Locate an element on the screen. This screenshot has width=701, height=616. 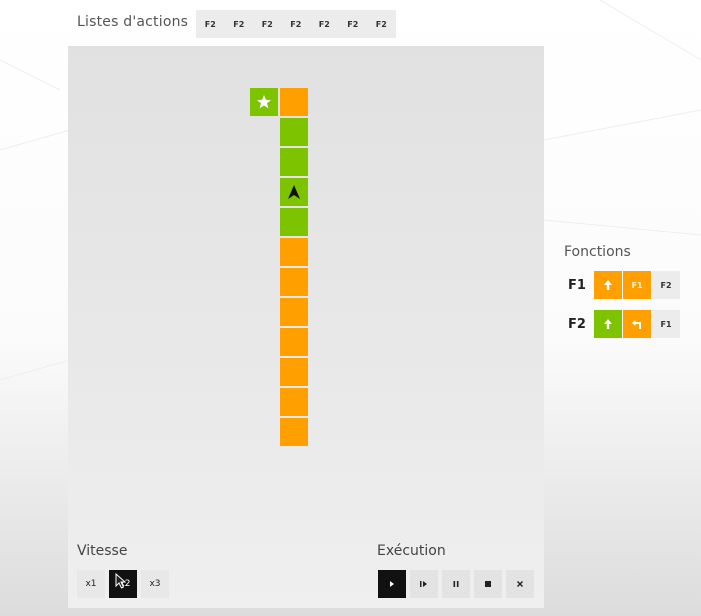
step-icon is located at coordinates (423, 584).